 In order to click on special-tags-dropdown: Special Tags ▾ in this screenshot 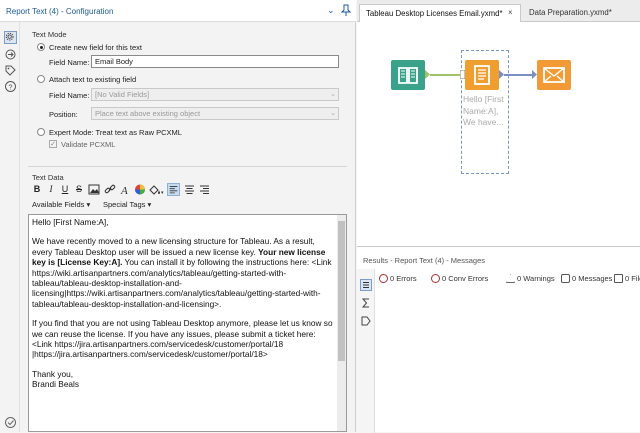, I will do `click(127, 204)`.